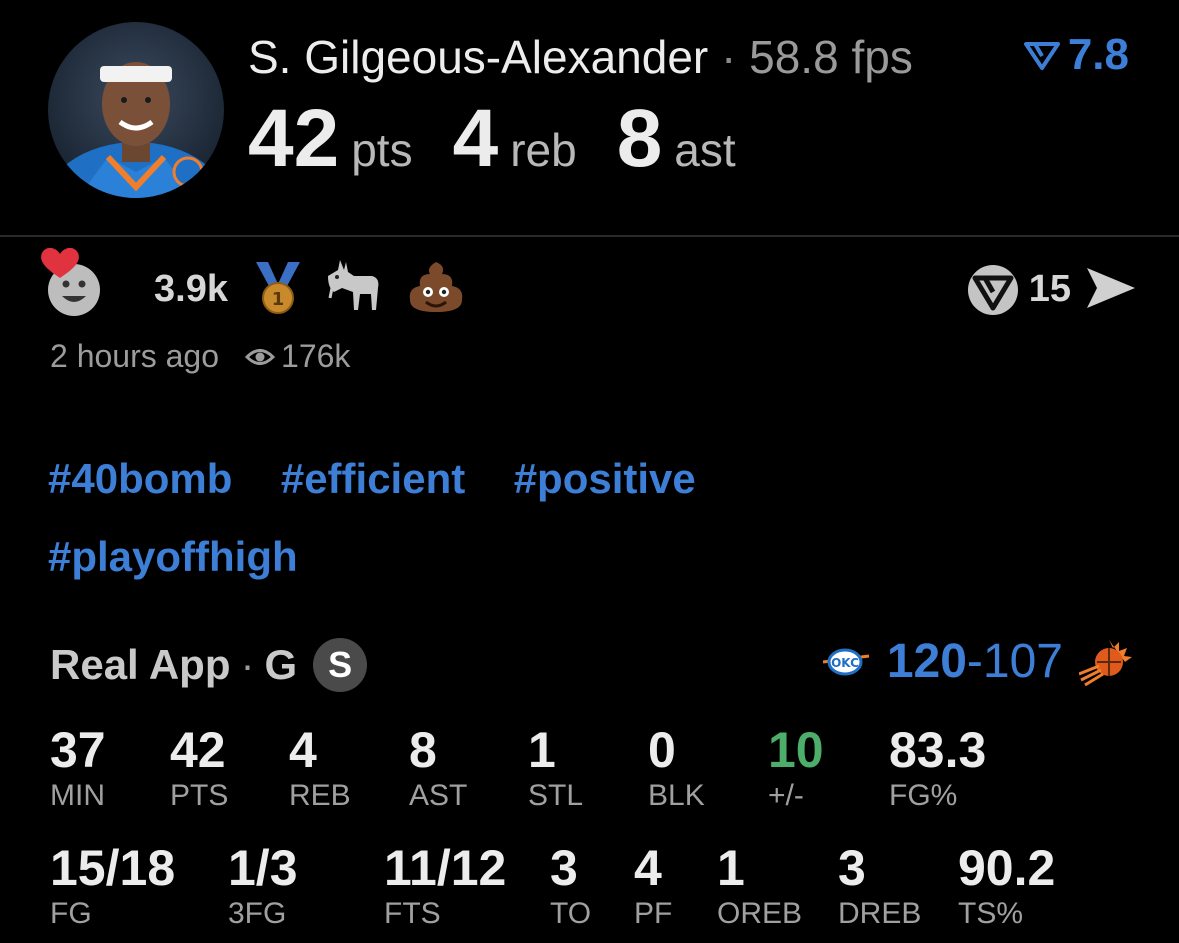 This screenshot has height=943, width=1179. Describe the element at coordinates (173, 557) in the screenshot. I see `hashtag: #playoffhigh` at that location.